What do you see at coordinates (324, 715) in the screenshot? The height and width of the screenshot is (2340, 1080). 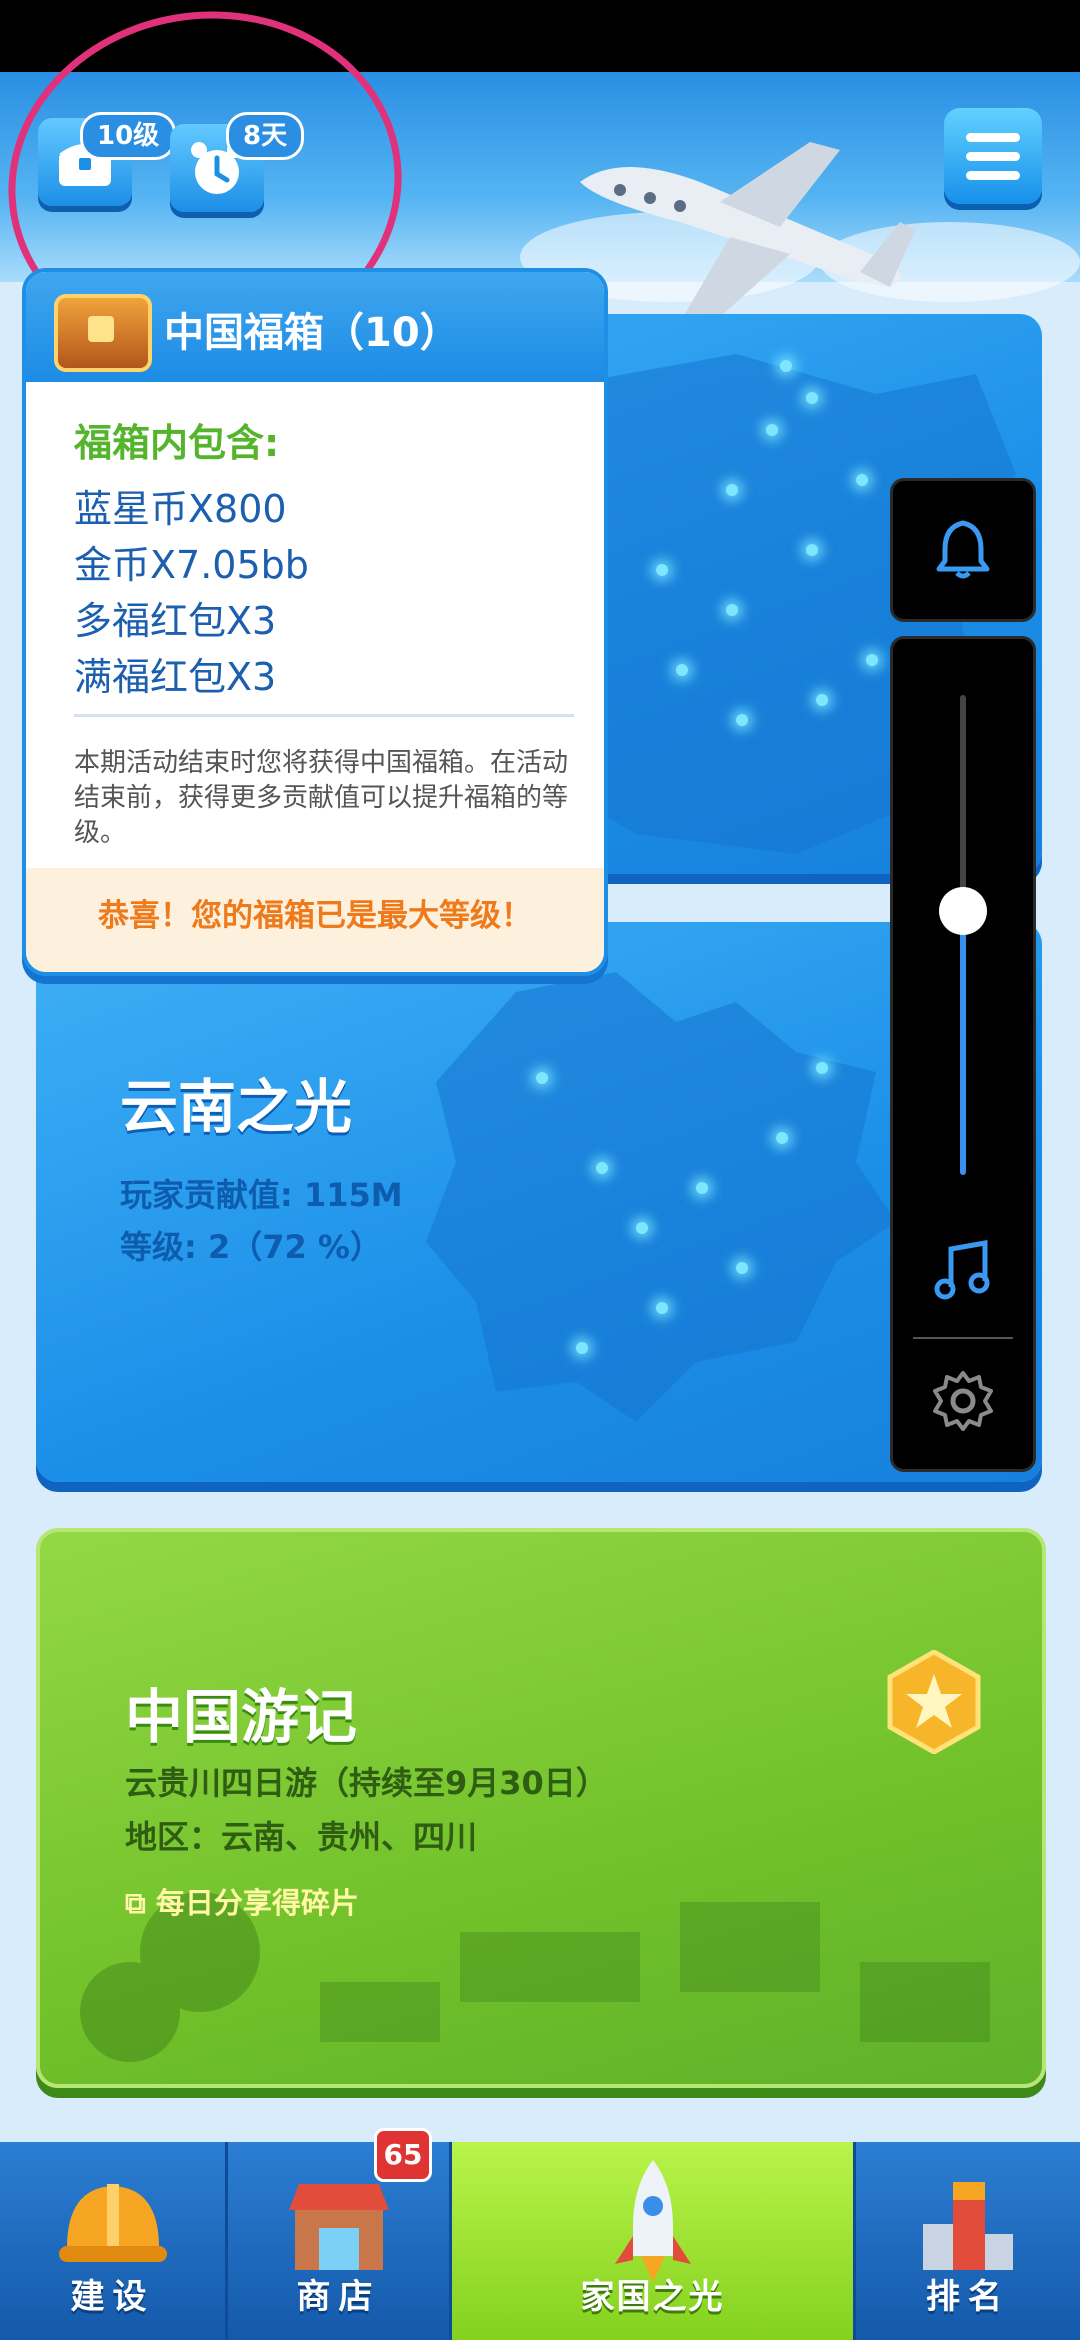 I see `popup-divider` at bounding box center [324, 715].